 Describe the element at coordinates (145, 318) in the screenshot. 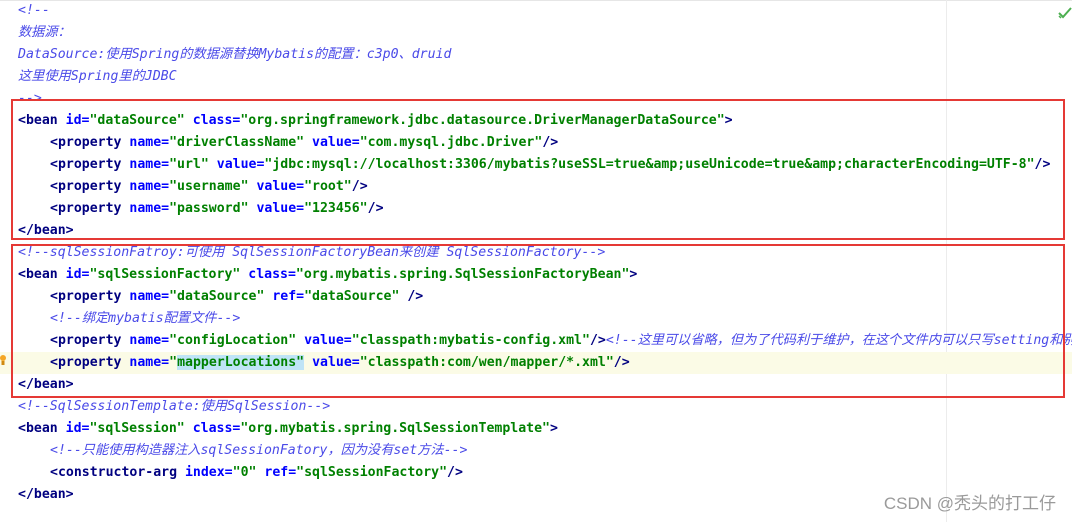

I see `xml-comment-token: <!--绑定mybatis配置文件-->` at that location.